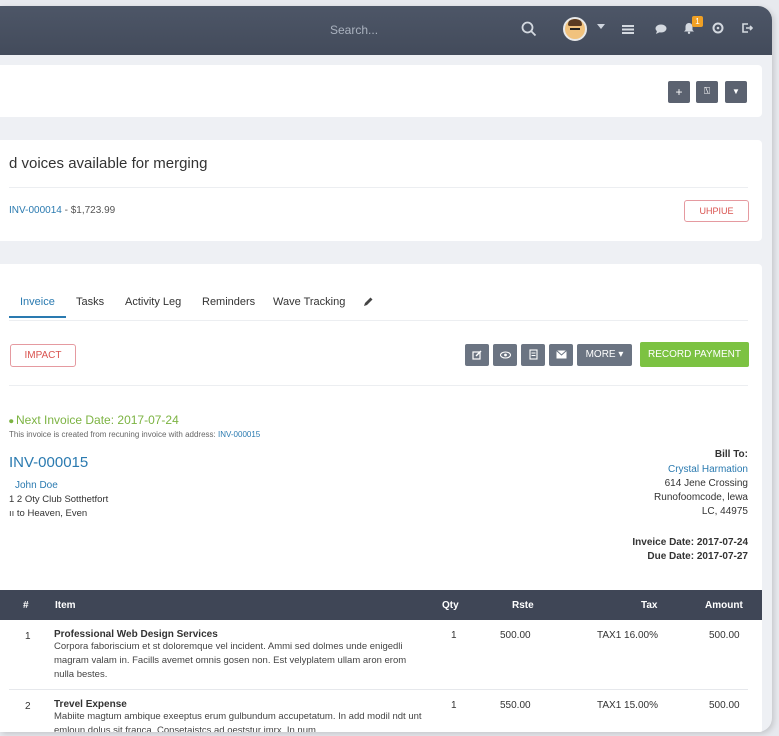  What do you see at coordinates (108, 163) in the screenshot?
I see `merge-title: d voices available for merging` at bounding box center [108, 163].